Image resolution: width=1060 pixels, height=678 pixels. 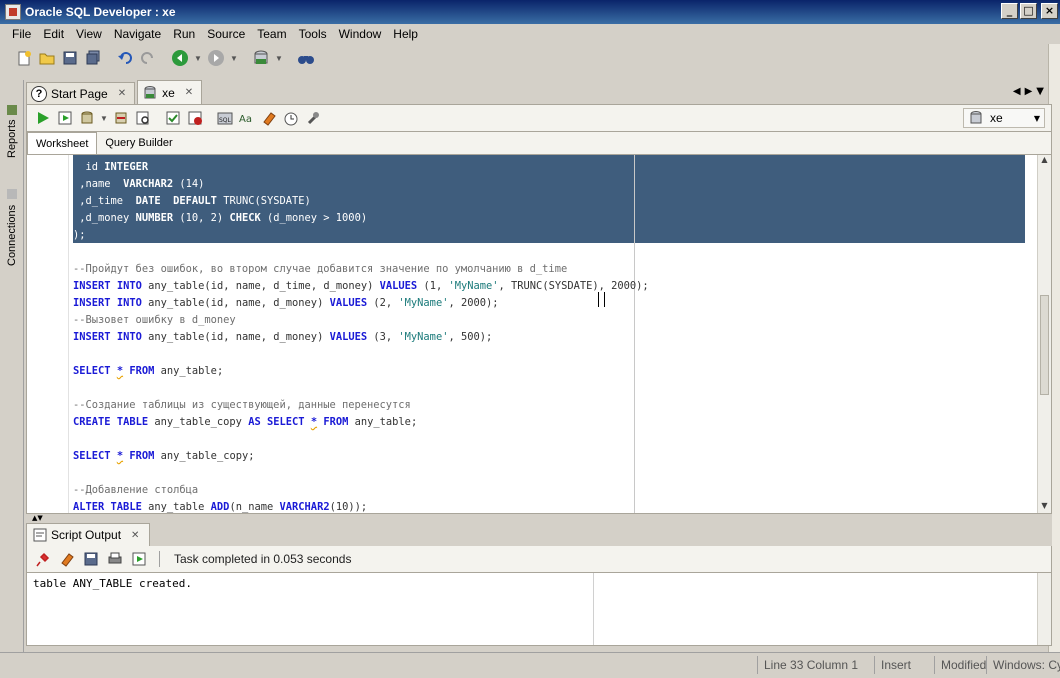 What do you see at coordinates (12, 235) in the screenshot?
I see `connections-side-tab-label: Connections` at bounding box center [12, 235].